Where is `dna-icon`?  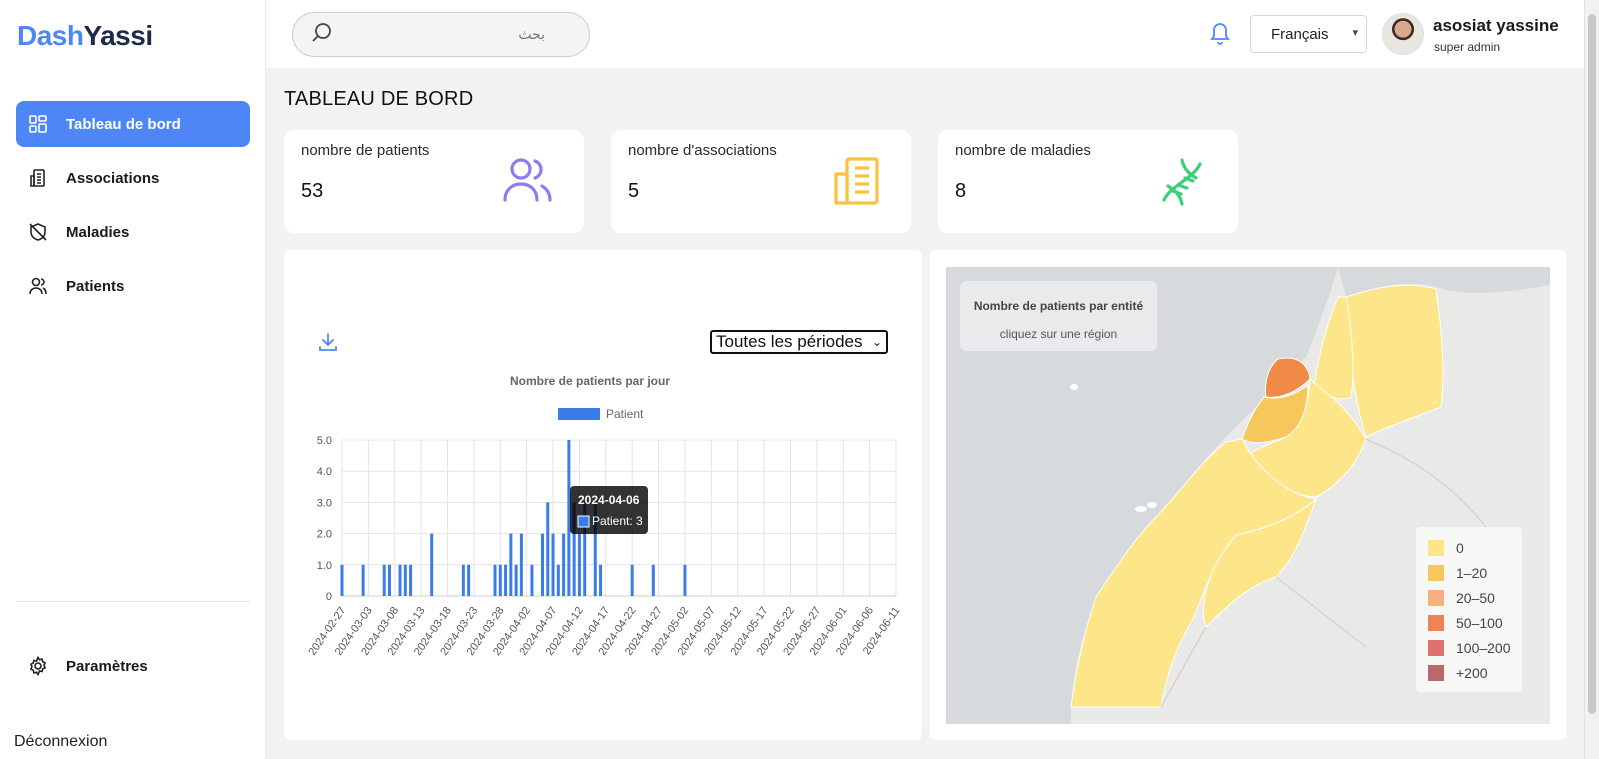
dna-icon is located at coordinates (1182, 184).